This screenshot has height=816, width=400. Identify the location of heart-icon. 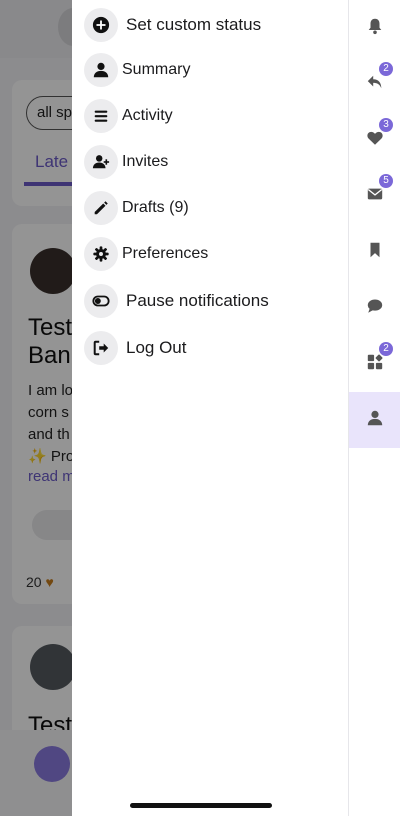
(375, 140).